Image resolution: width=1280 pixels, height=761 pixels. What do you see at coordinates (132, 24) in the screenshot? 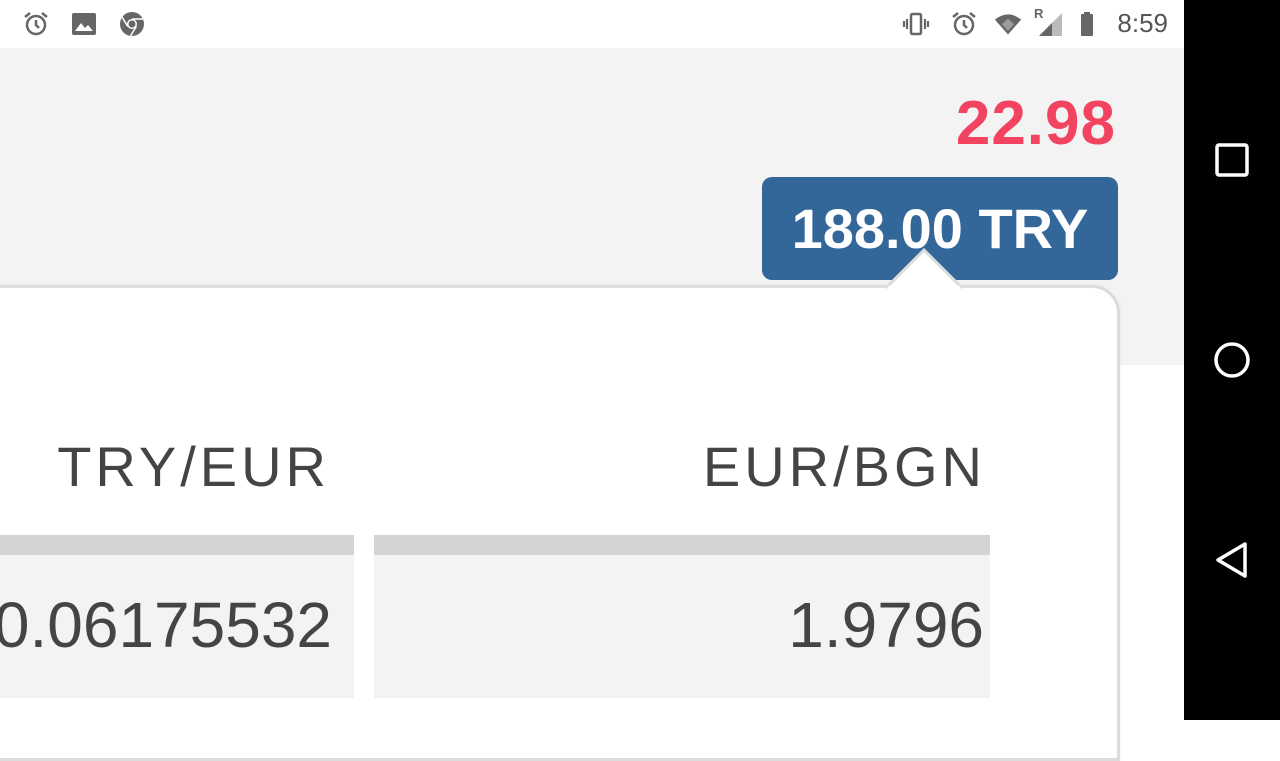
I see `chrome-icon` at bounding box center [132, 24].